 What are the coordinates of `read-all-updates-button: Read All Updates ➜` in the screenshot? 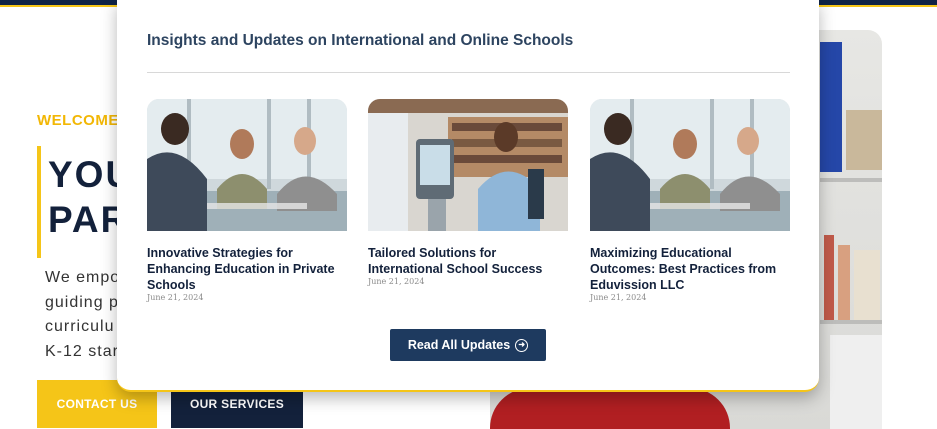 It's located at (468, 345).